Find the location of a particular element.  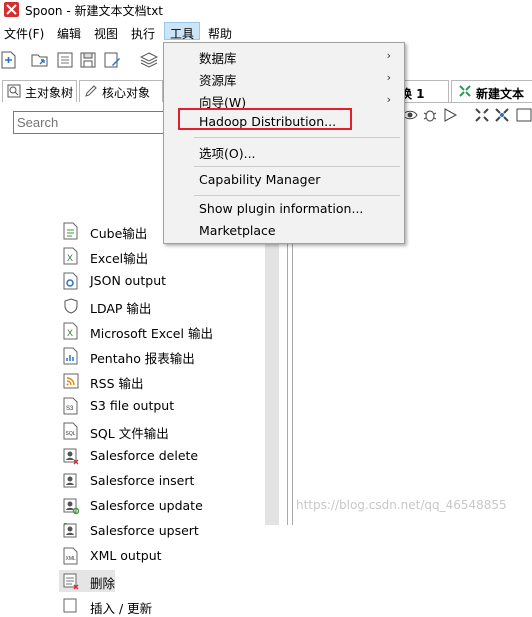

rss-icon is located at coordinates (71, 381).